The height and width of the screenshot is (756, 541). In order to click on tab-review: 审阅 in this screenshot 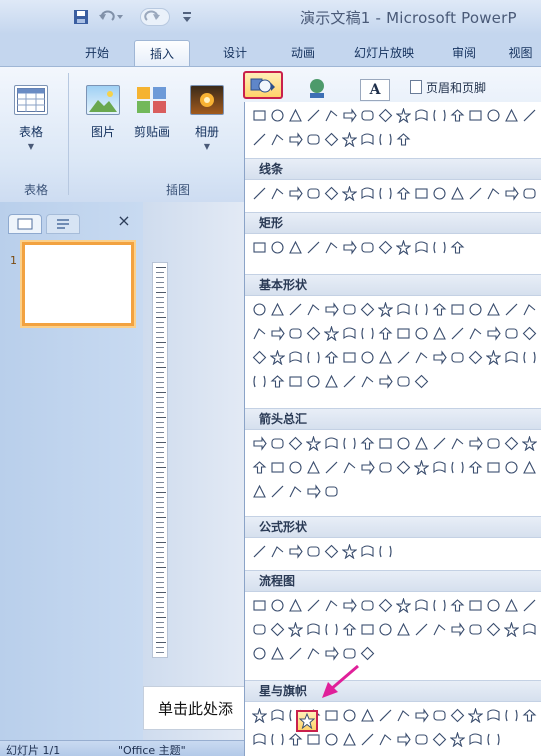, I will do `click(464, 53)`.